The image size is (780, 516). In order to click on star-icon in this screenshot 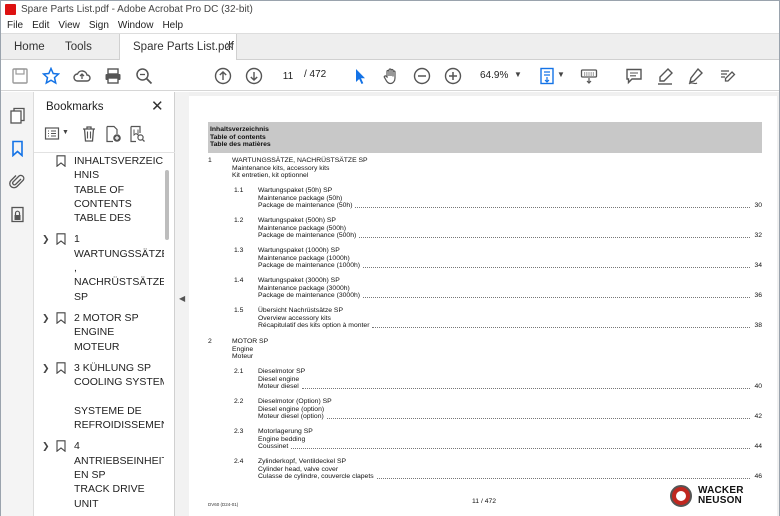, I will do `click(51, 76)`.